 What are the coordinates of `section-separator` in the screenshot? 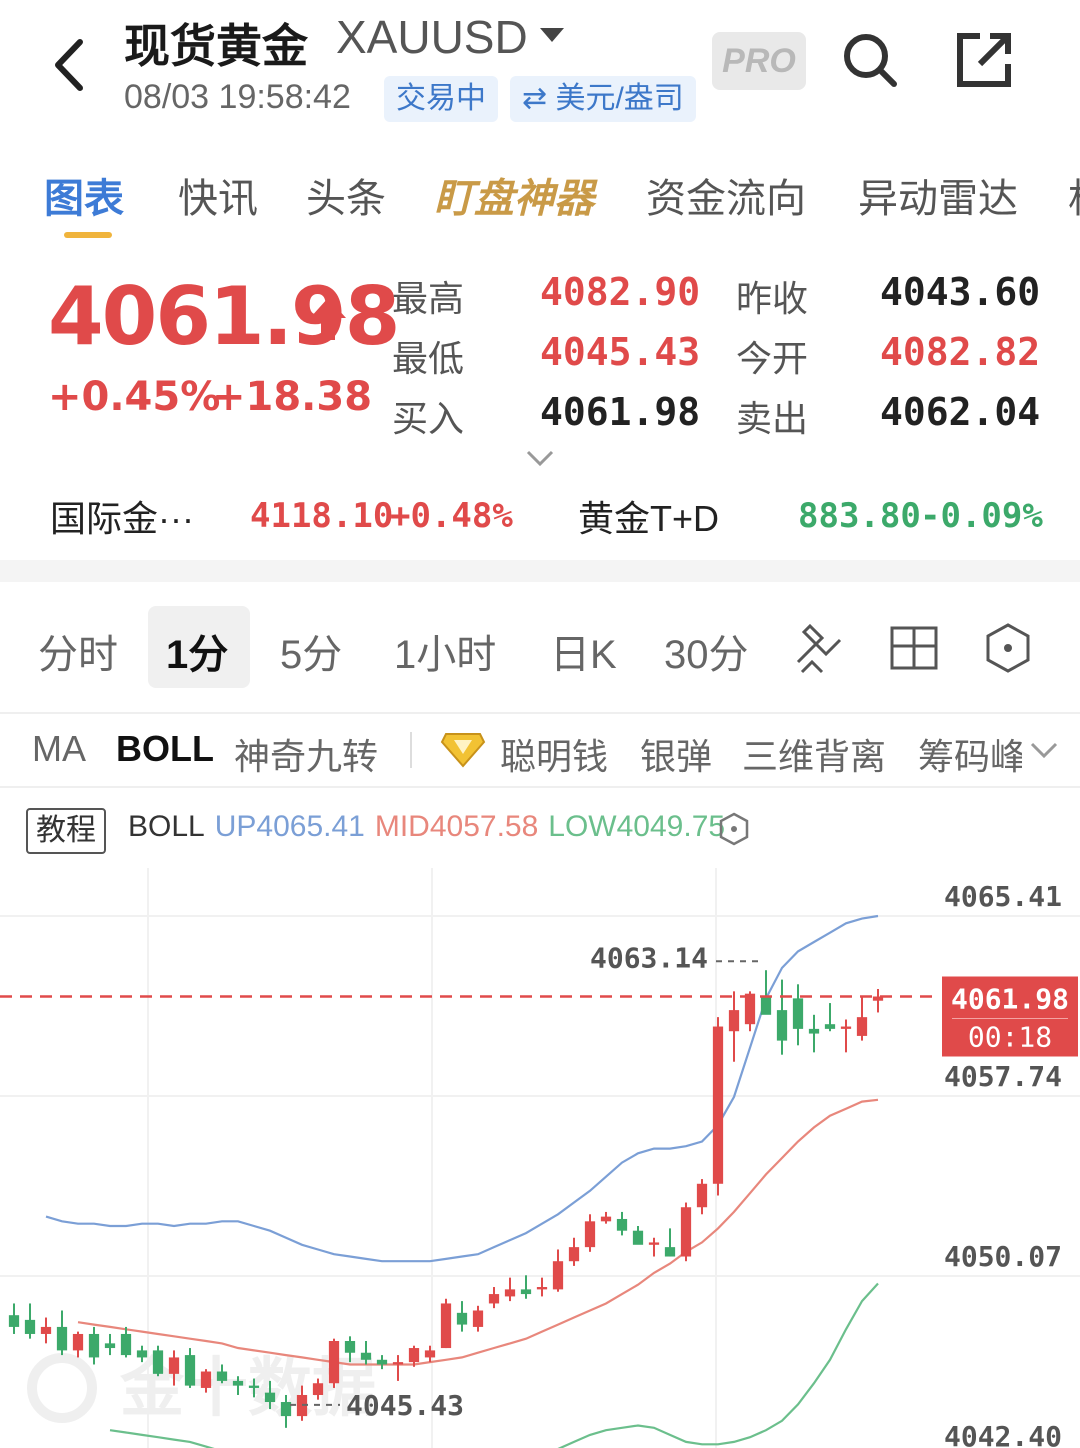 It's located at (540, 571).